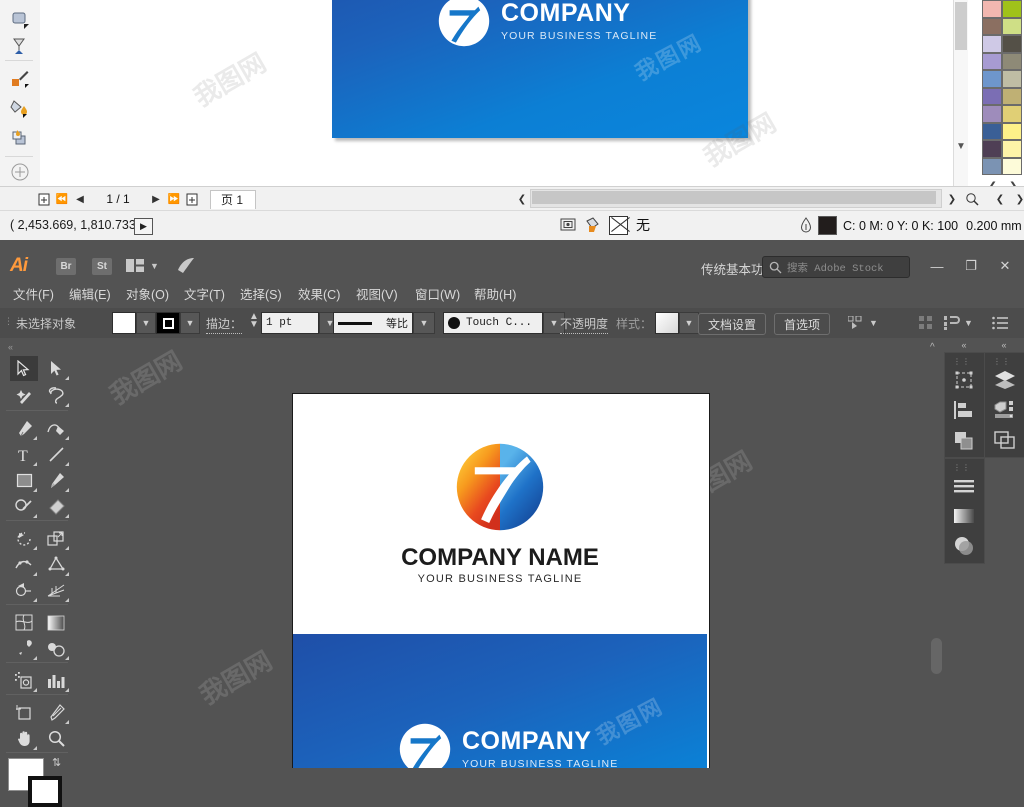  What do you see at coordinates (926, 323) in the screenshot?
I see `align-icon` at bounding box center [926, 323].